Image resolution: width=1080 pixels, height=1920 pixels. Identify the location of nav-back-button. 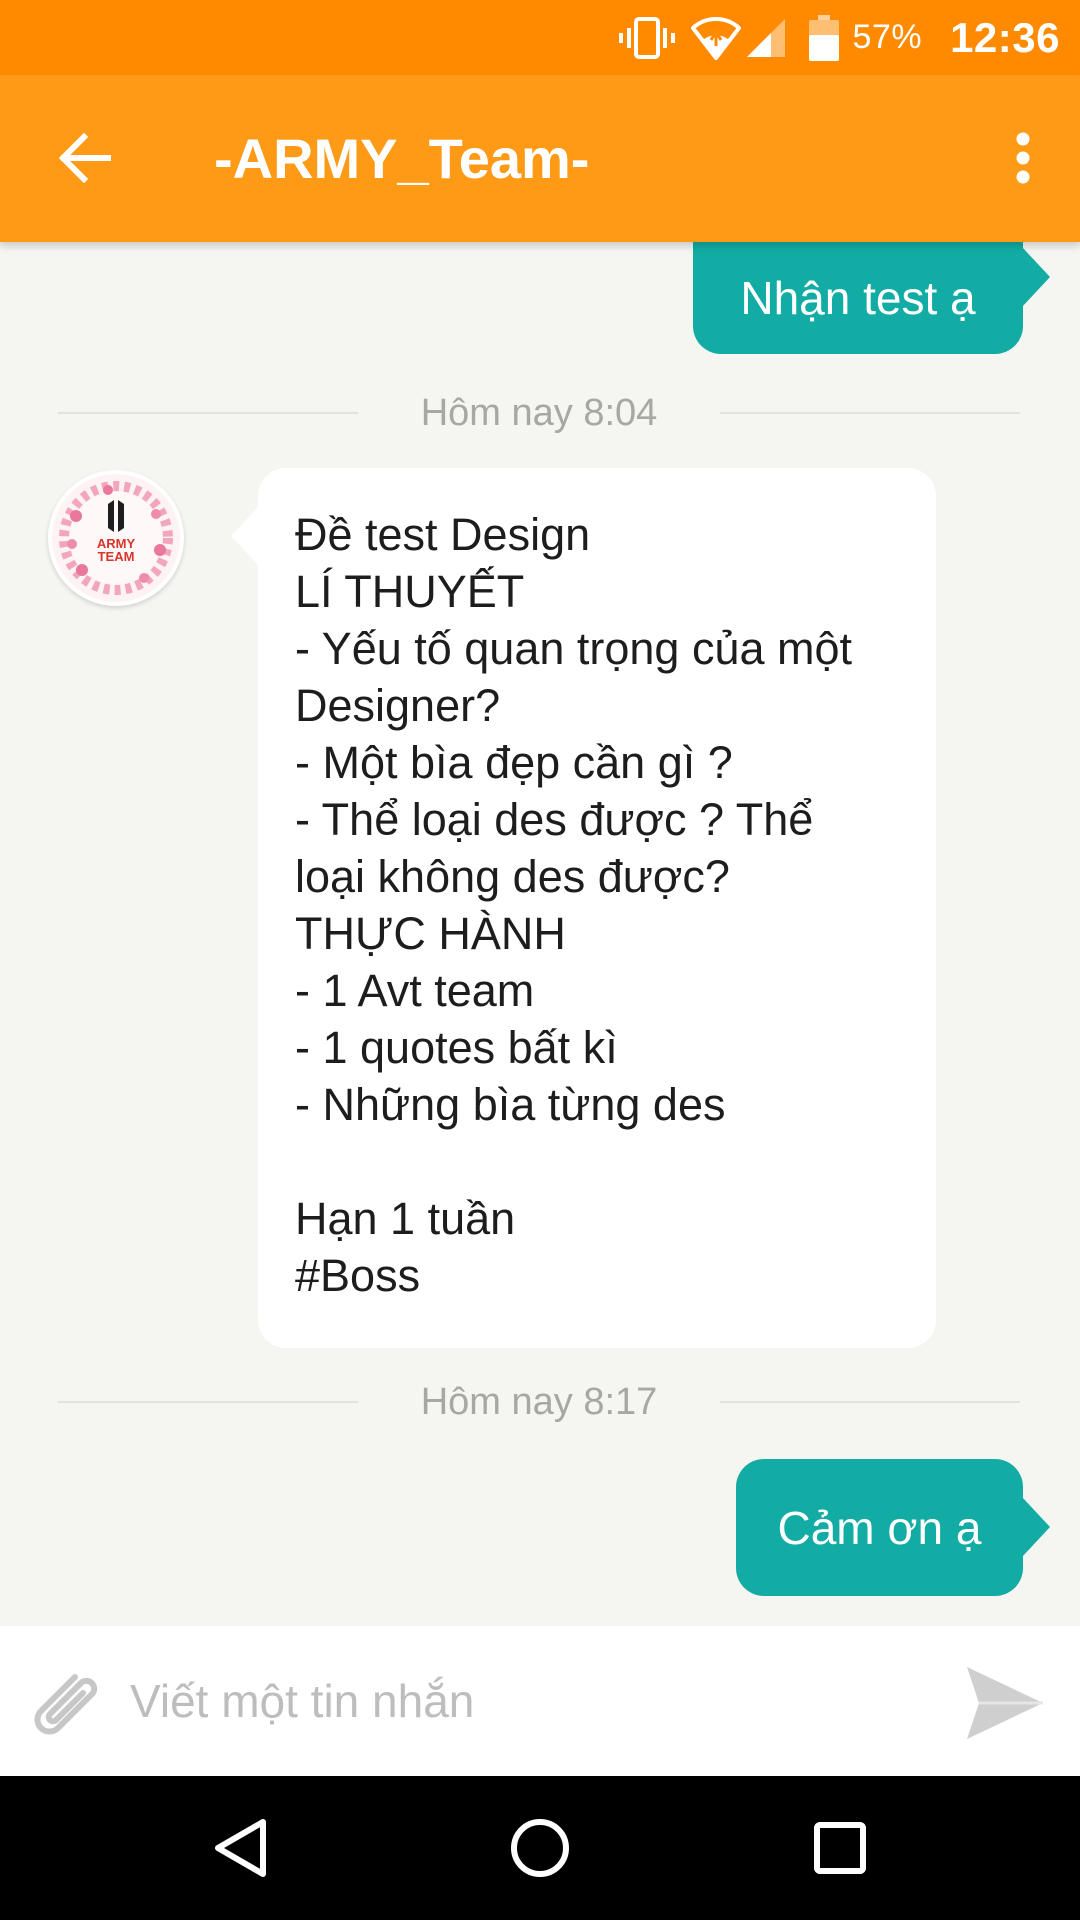
(240, 1848).